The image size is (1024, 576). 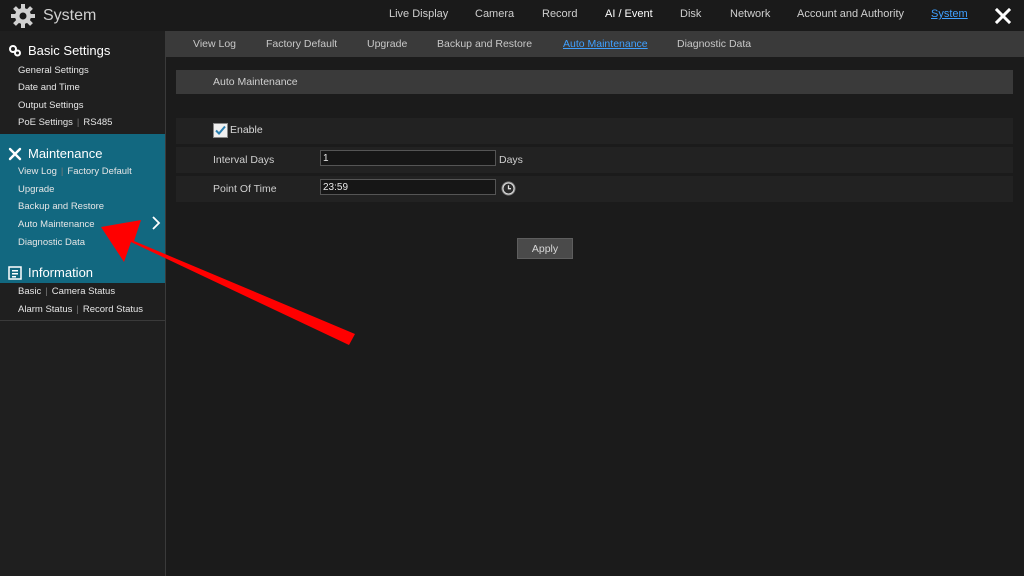 What do you see at coordinates (387, 44) in the screenshot?
I see `tab-upgrade: Upgrade` at bounding box center [387, 44].